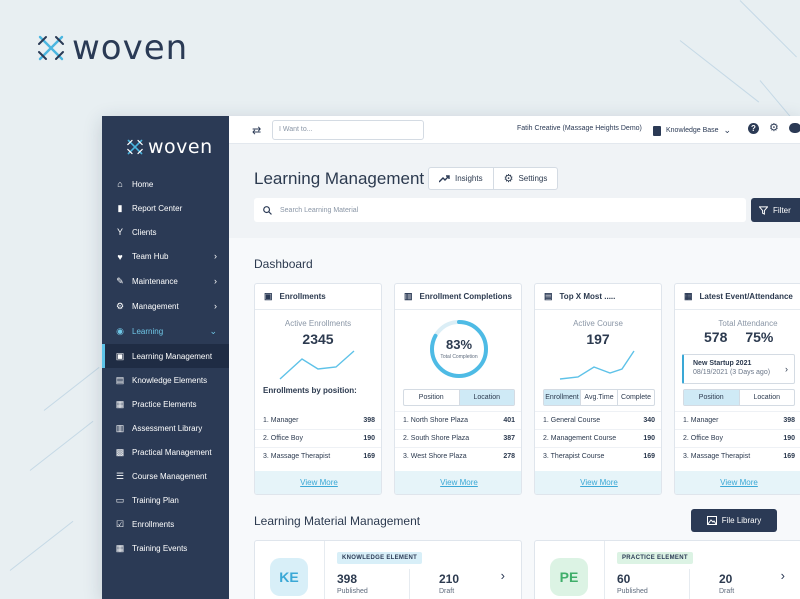 This screenshot has width=800, height=599. I want to click on search-placeholder: Search Learning Material, so click(319, 210).